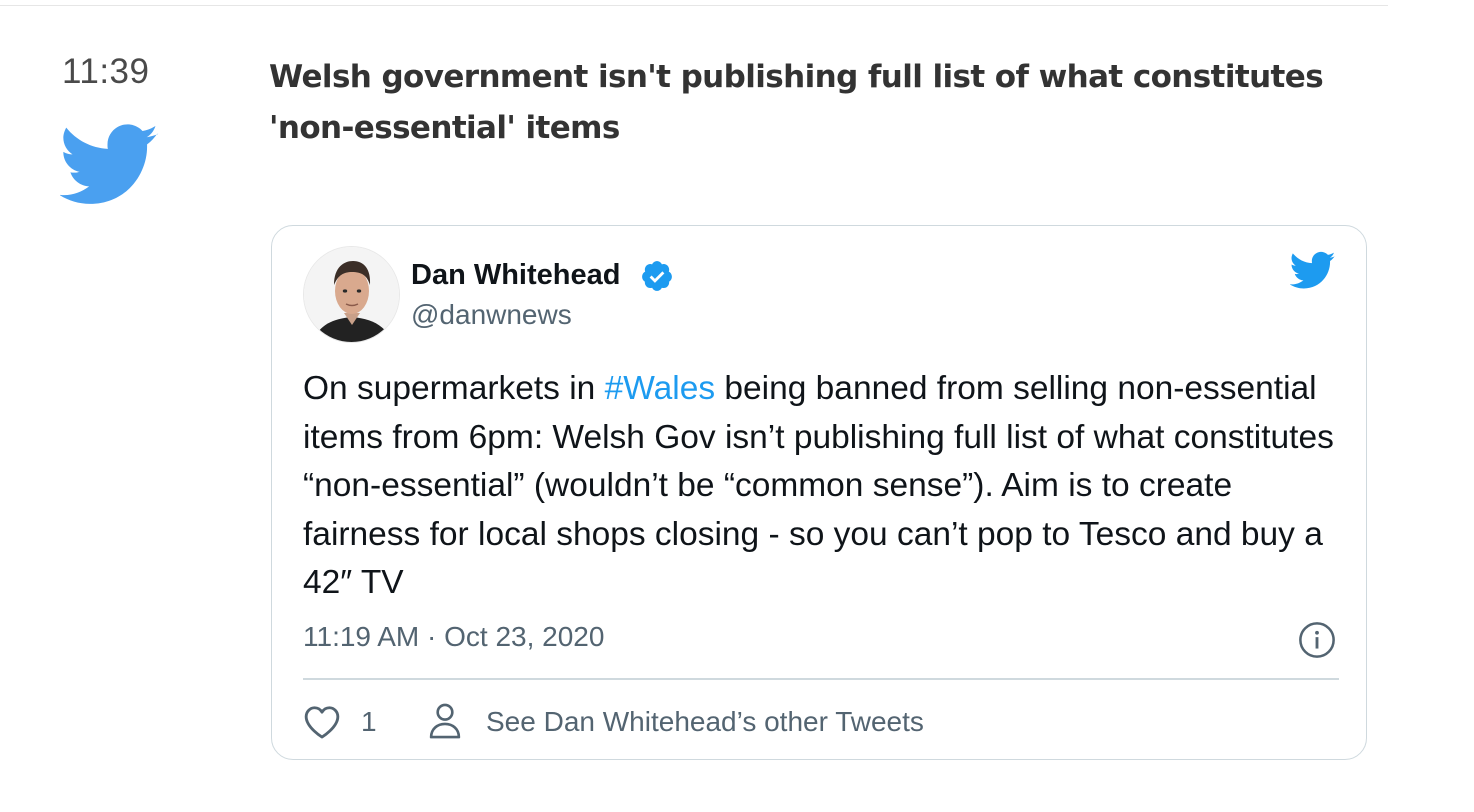 Image resolution: width=1474 pixels, height=812 pixels. What do you see at coordinates (454, 388) in the screenshot?
I see `tweet-text-before: On supermarkets in` at bounding box center [454, 388].